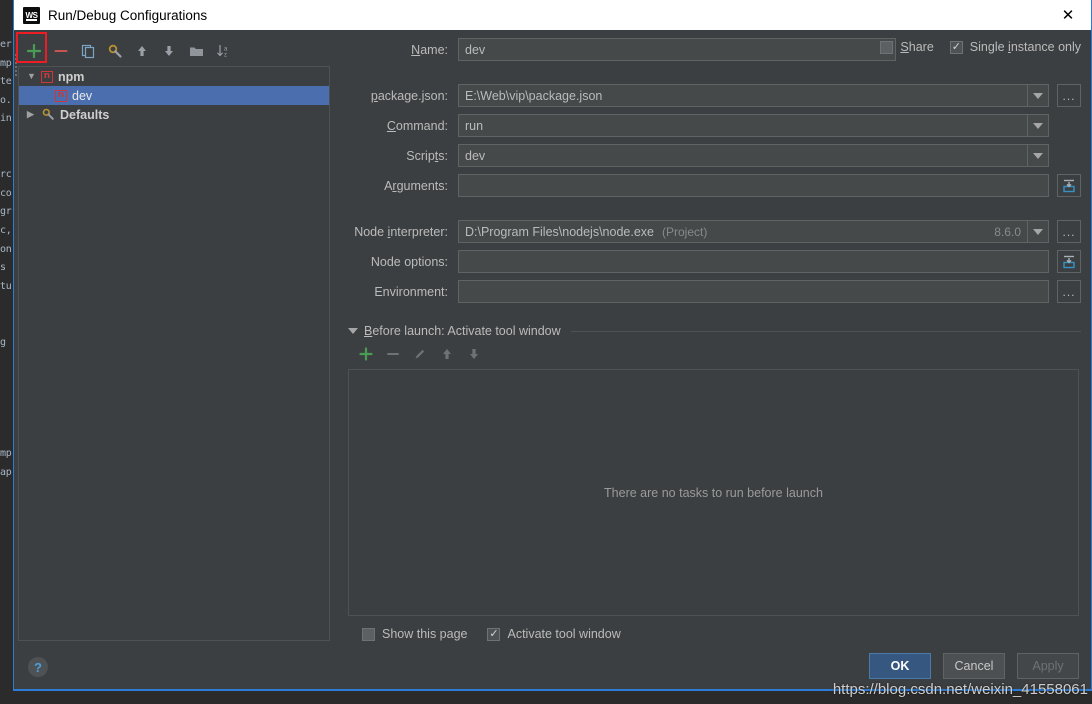 The height and width of the screenshot is (704, 1092). I want to click on node-interpreter-suffix: (Project), so click(684, 231).